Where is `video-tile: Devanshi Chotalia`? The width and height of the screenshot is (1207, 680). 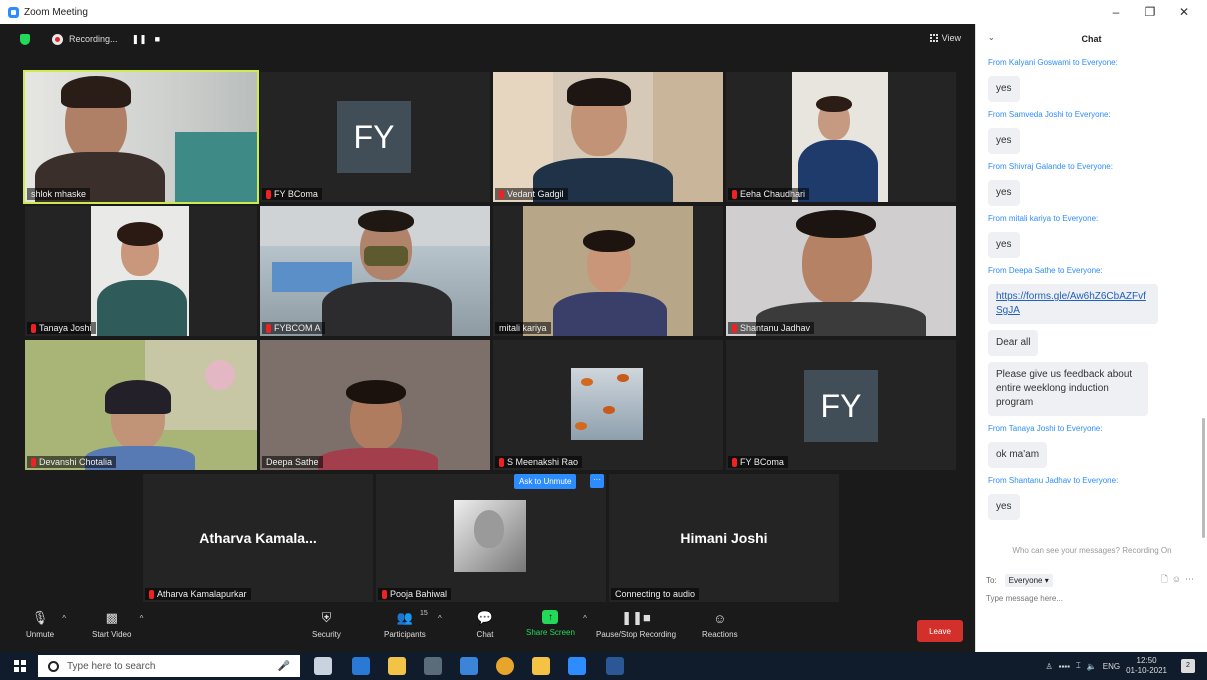 video-tile: Devanshi Chotalia is located at coordinates (141, 405).